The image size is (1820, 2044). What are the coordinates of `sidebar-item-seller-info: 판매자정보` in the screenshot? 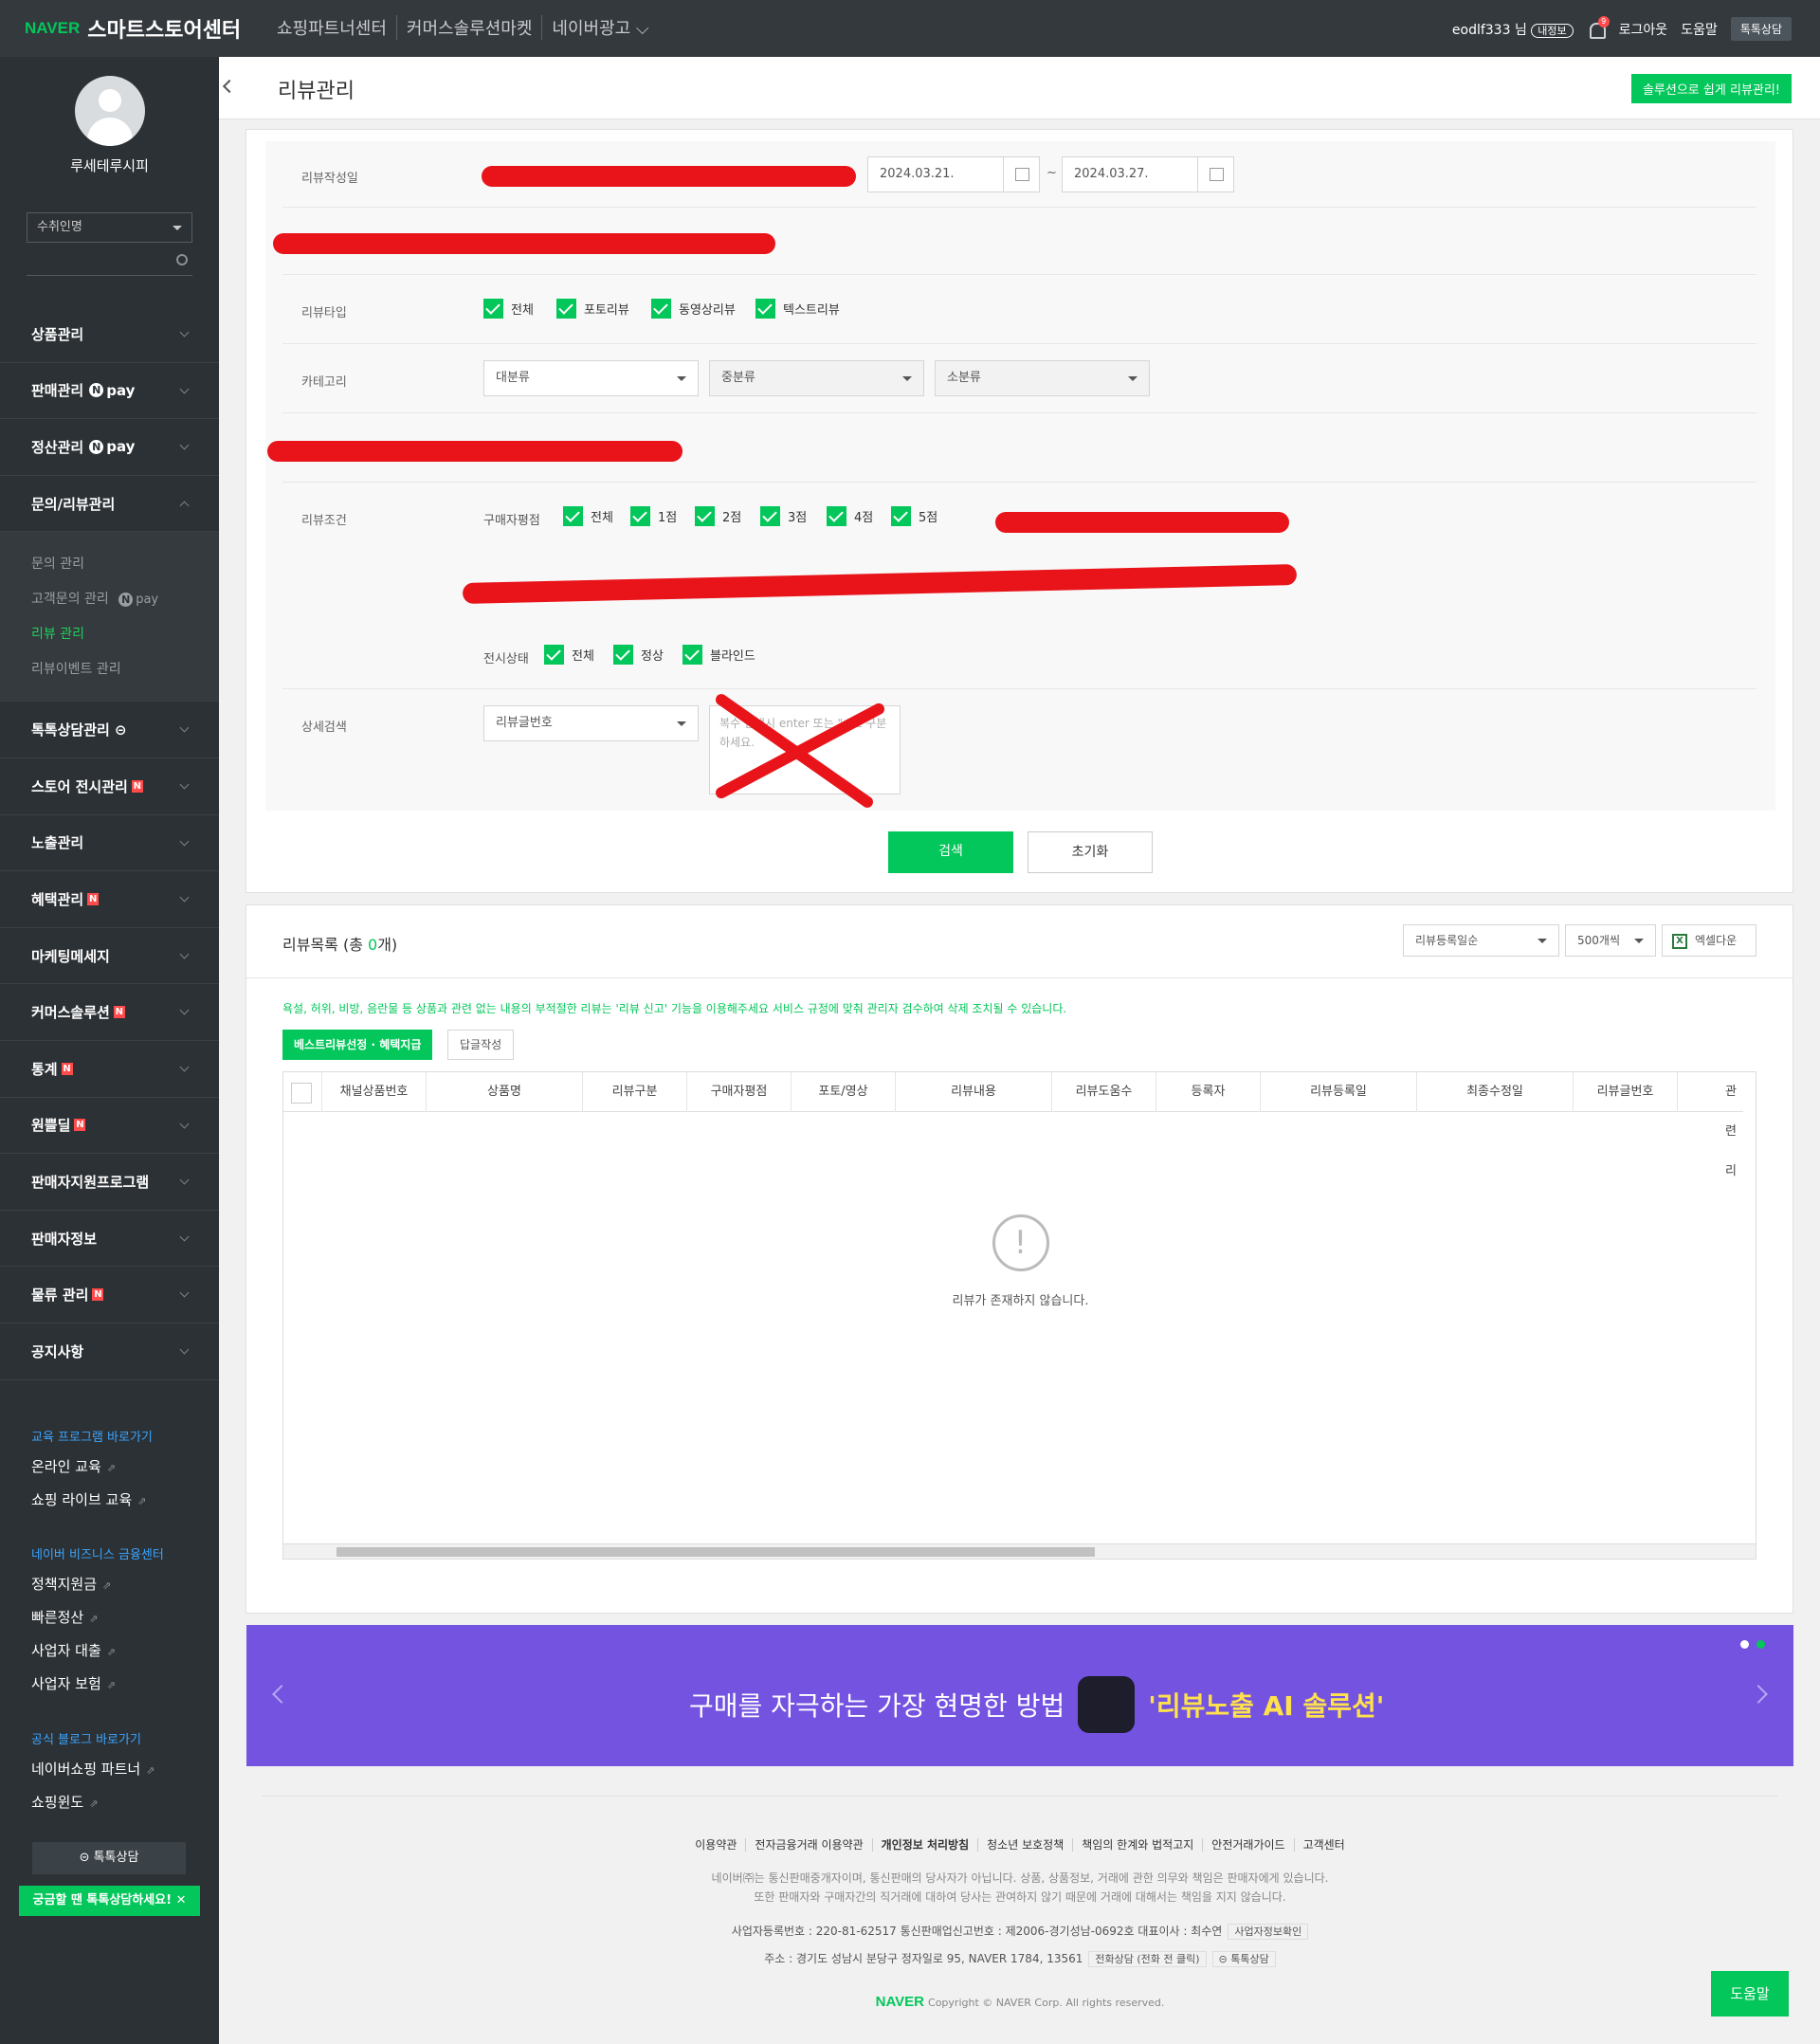 It's located at (109, 1239).